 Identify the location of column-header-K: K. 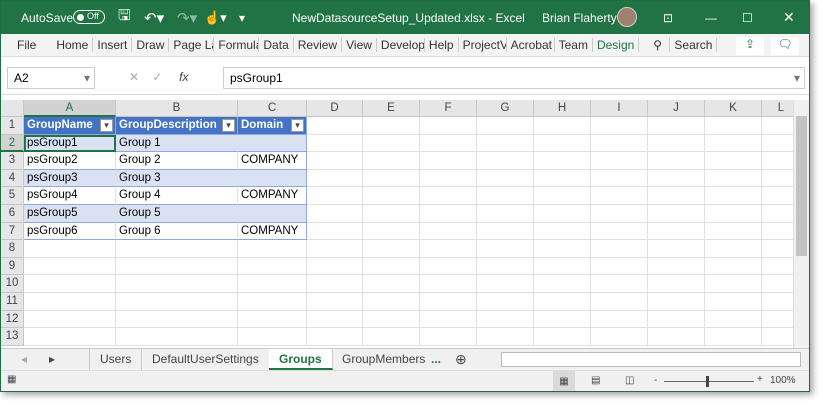
(733, 108).